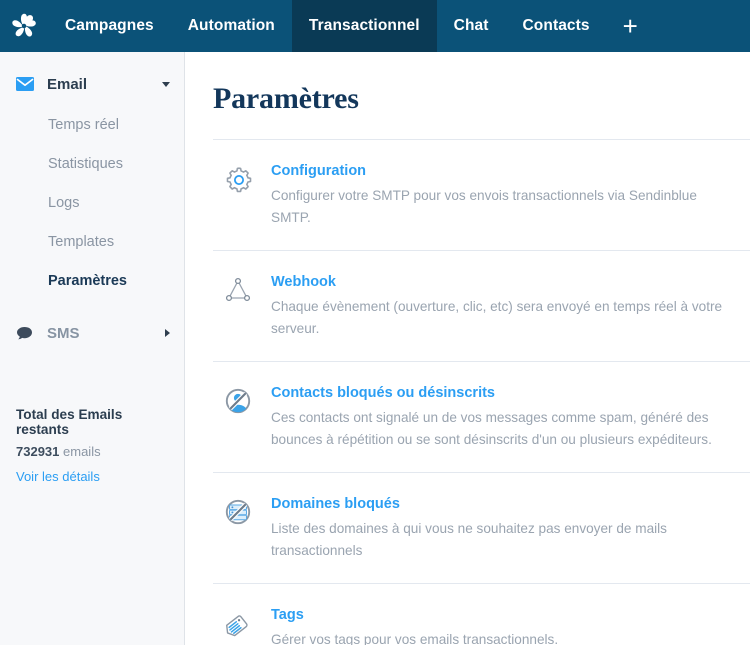 This screenshot has height=645, width=750. I want to click on tag-icon, so click(242, 623).